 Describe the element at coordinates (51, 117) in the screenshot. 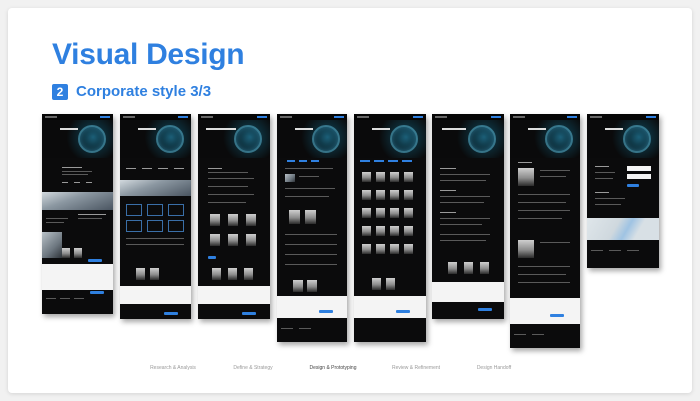

I see `mock-logo` at that location.